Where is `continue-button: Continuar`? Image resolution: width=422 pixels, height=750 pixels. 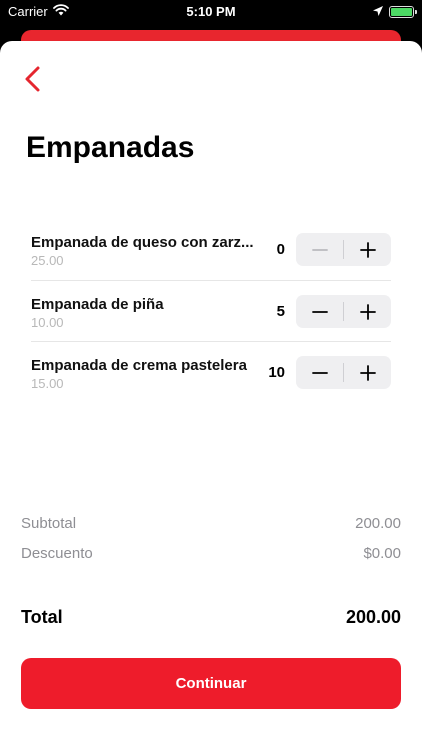 continue-button: Continuar is located at coordinates (211, 683).